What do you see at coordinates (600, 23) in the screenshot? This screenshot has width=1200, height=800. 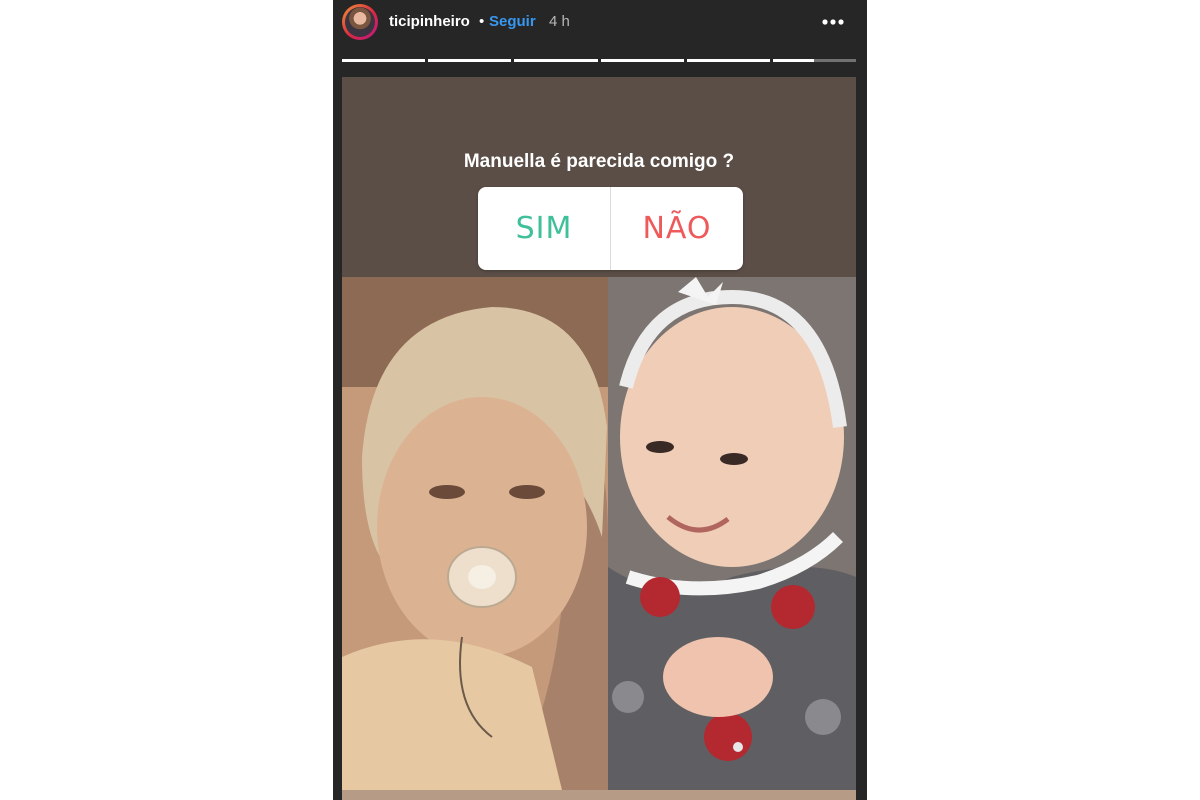 I see `story-header: ticipinheiro • Seguir 4 h` at bounding box center [600, 23].